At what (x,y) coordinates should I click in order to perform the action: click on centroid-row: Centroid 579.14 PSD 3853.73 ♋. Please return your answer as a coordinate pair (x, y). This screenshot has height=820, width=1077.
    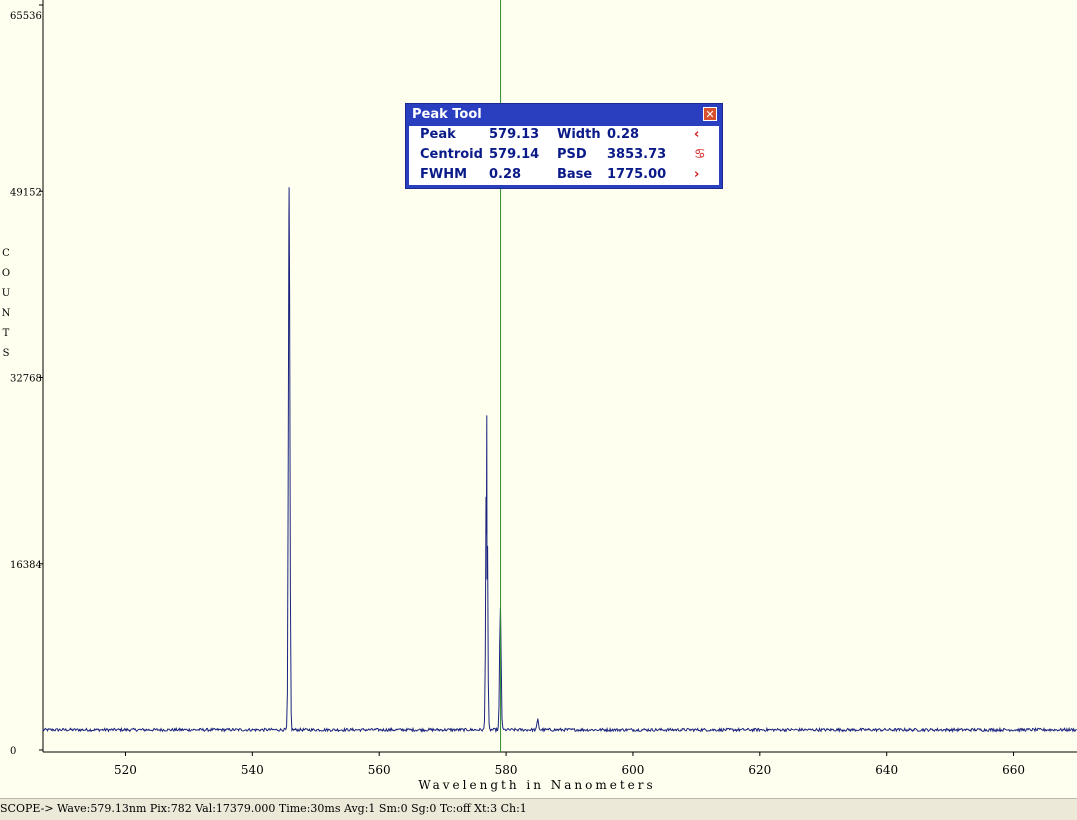
    Looking at the image, I should click on (564, 156).